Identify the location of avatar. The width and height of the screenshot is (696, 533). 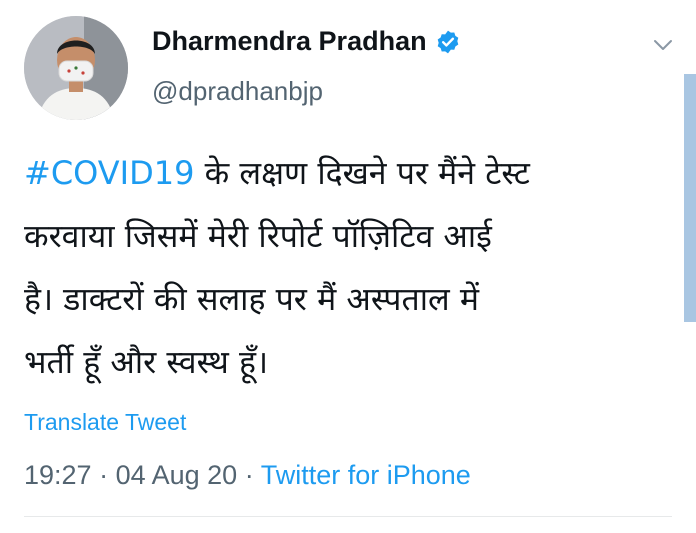
(76, 68).